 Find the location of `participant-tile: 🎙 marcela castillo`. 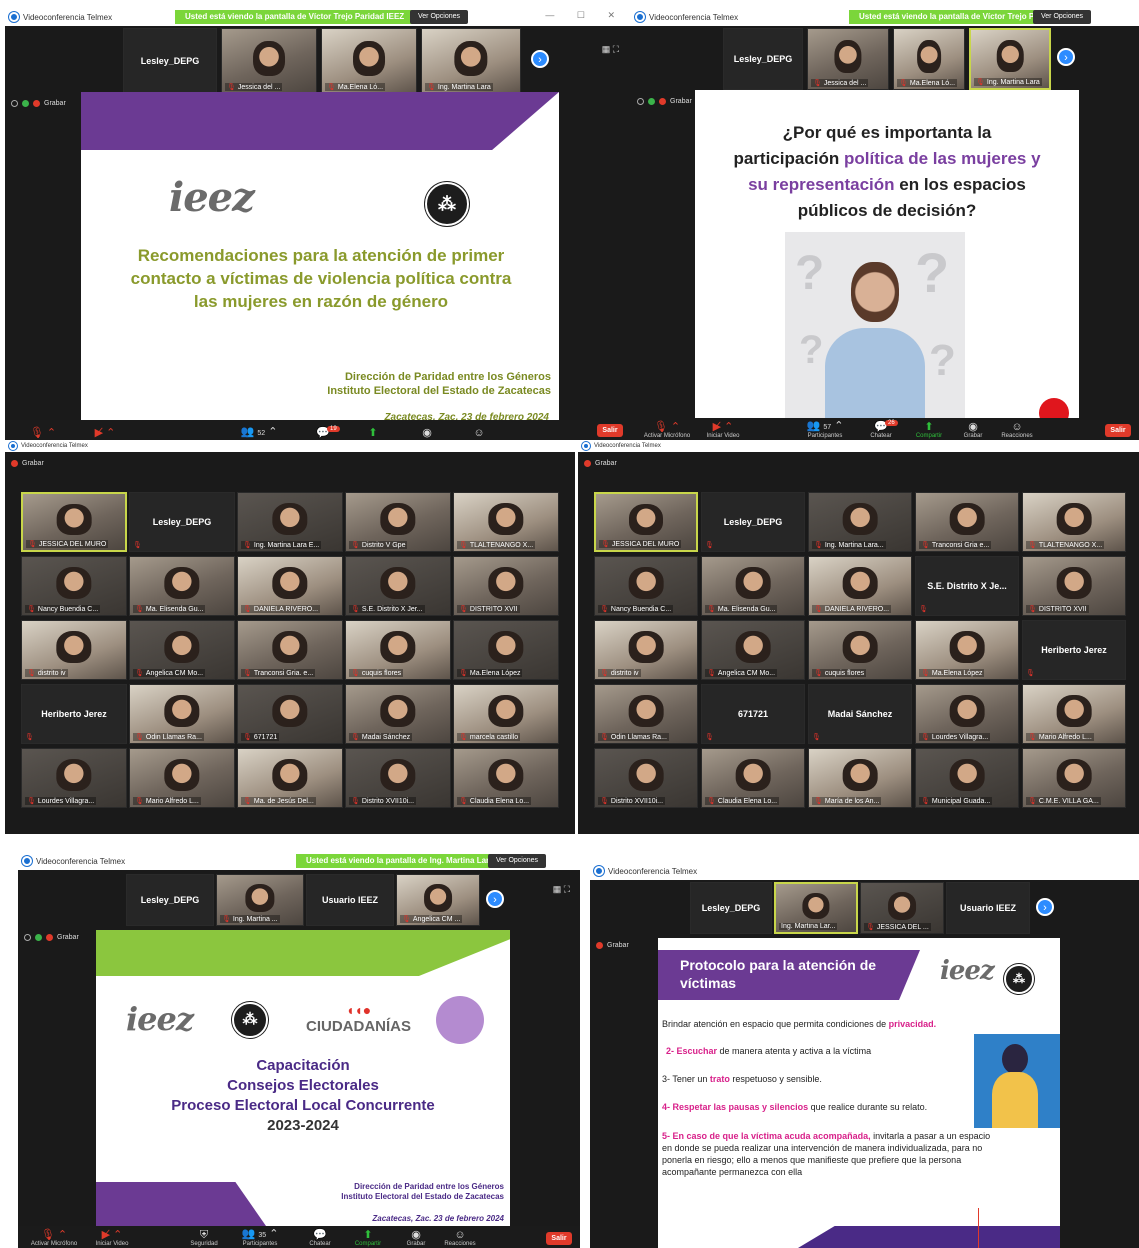

participant-tile: 🎙 marcela castillo is located at coordinates (506, 714).